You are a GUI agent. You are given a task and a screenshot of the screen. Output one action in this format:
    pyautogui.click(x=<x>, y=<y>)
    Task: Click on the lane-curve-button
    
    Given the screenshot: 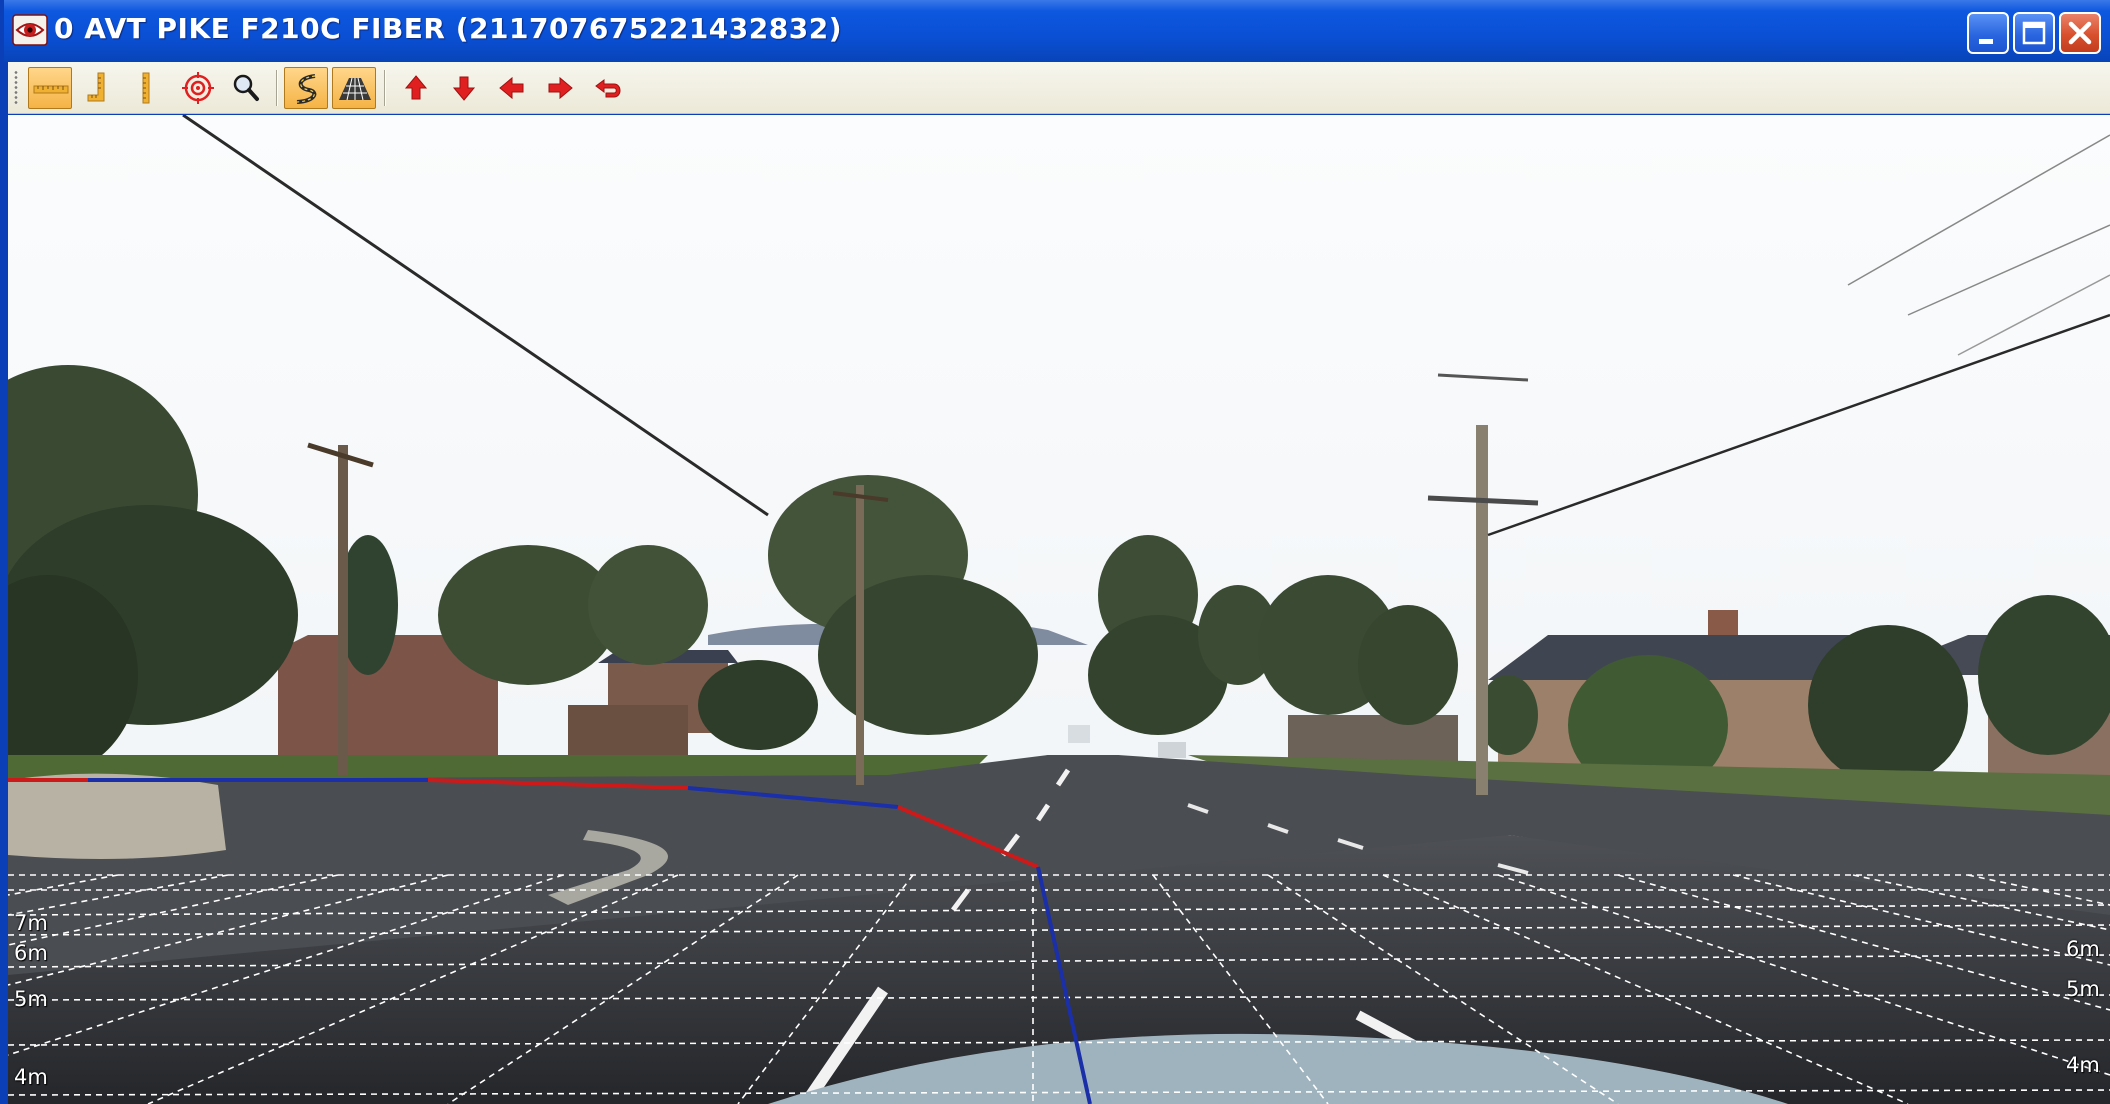 What is the action you would take?
    pyautogui.click(x=306, y=88)
    